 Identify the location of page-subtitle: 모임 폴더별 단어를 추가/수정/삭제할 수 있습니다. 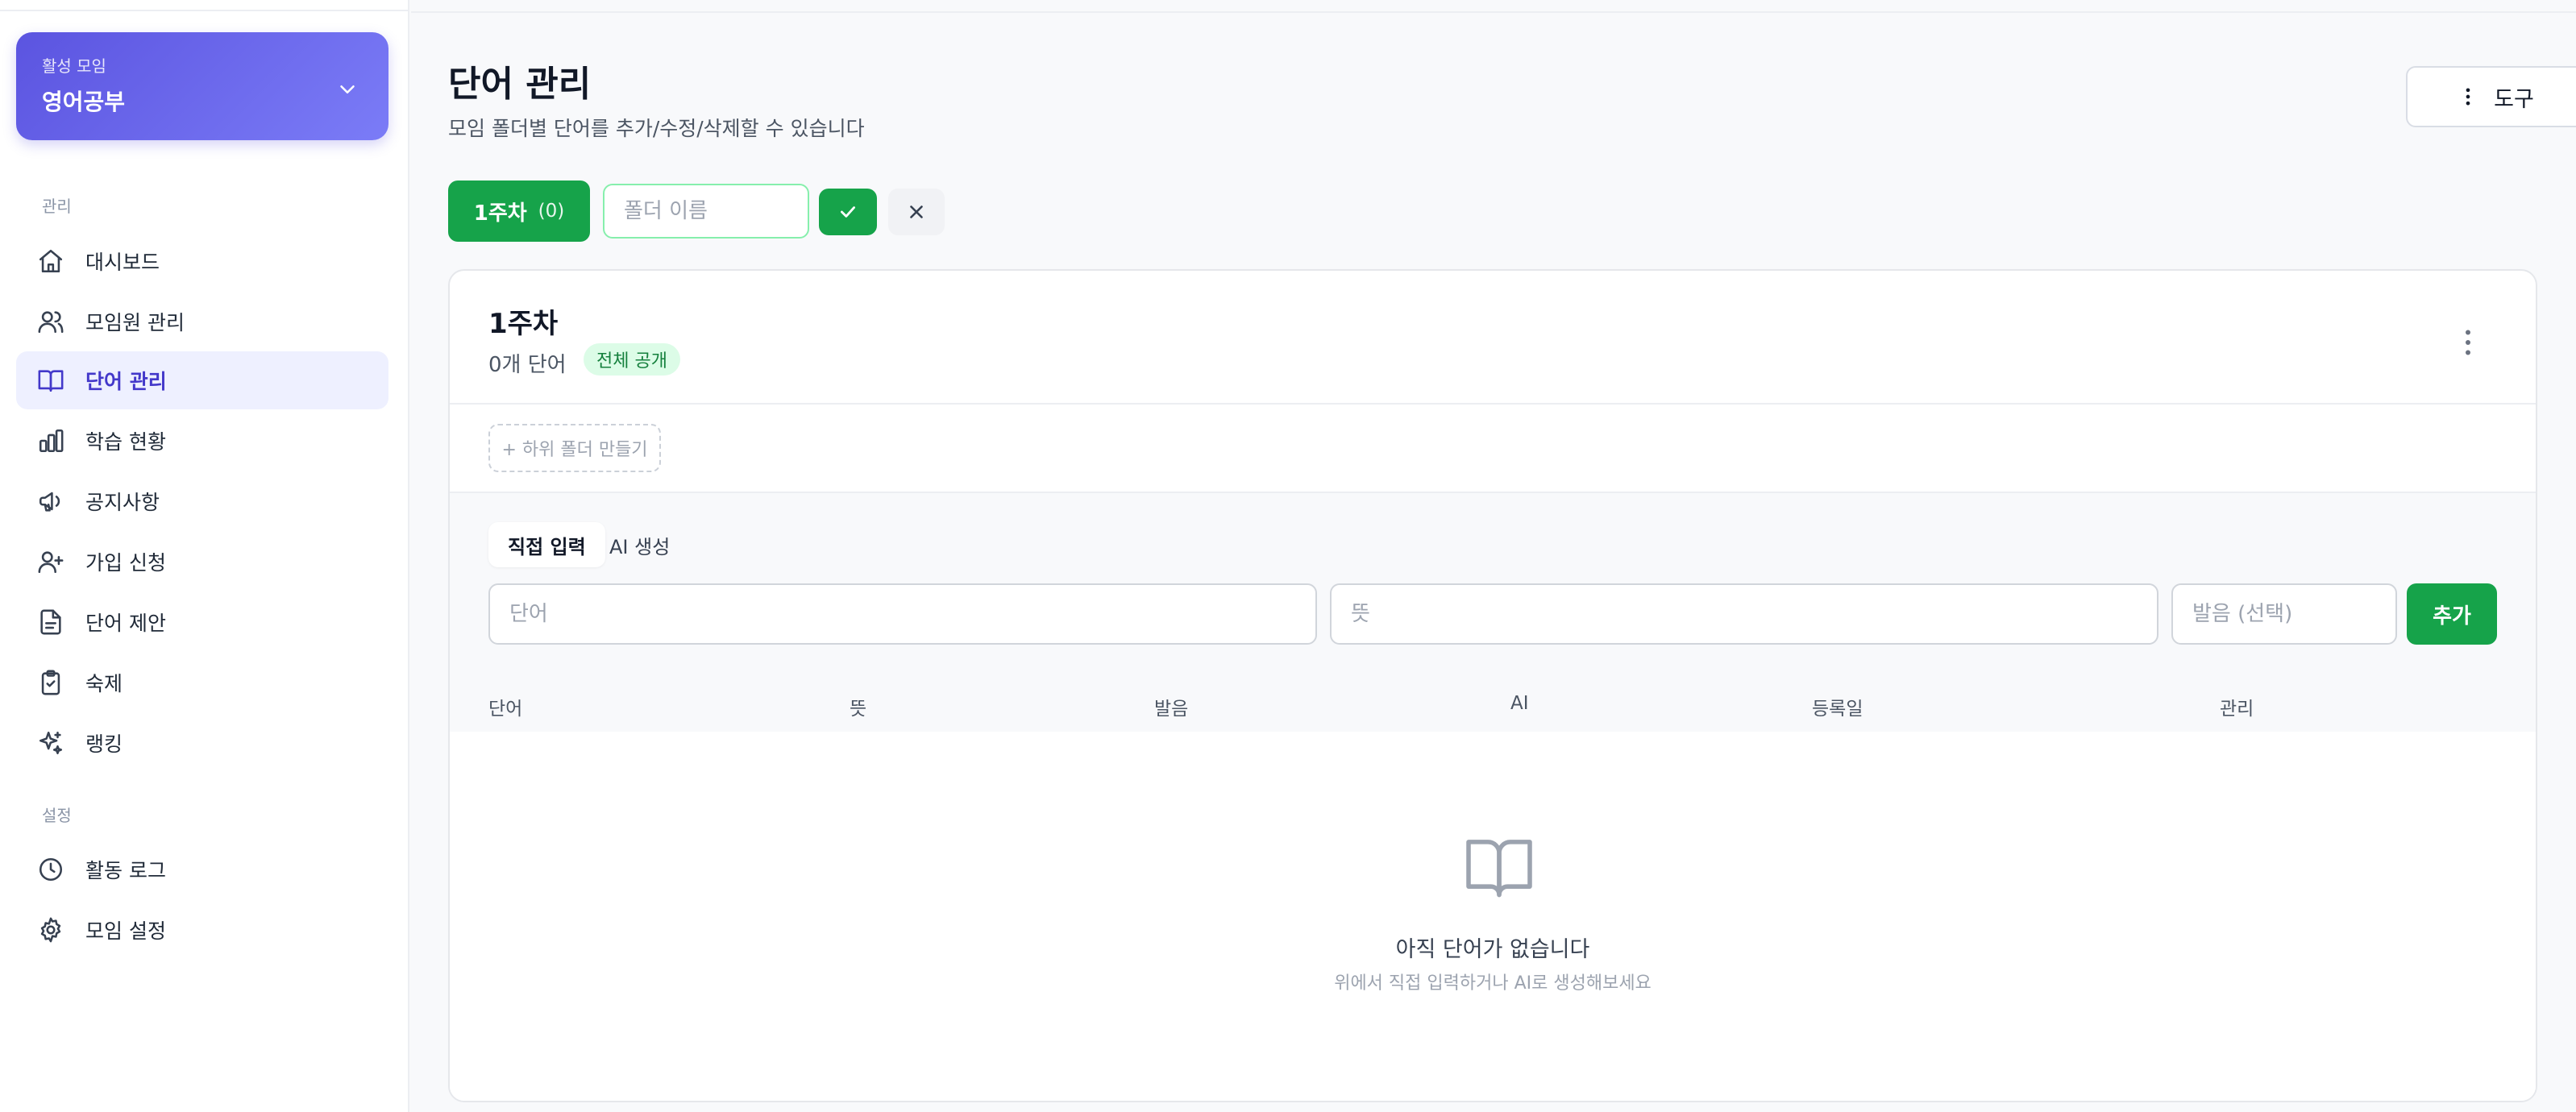
(656, 129).